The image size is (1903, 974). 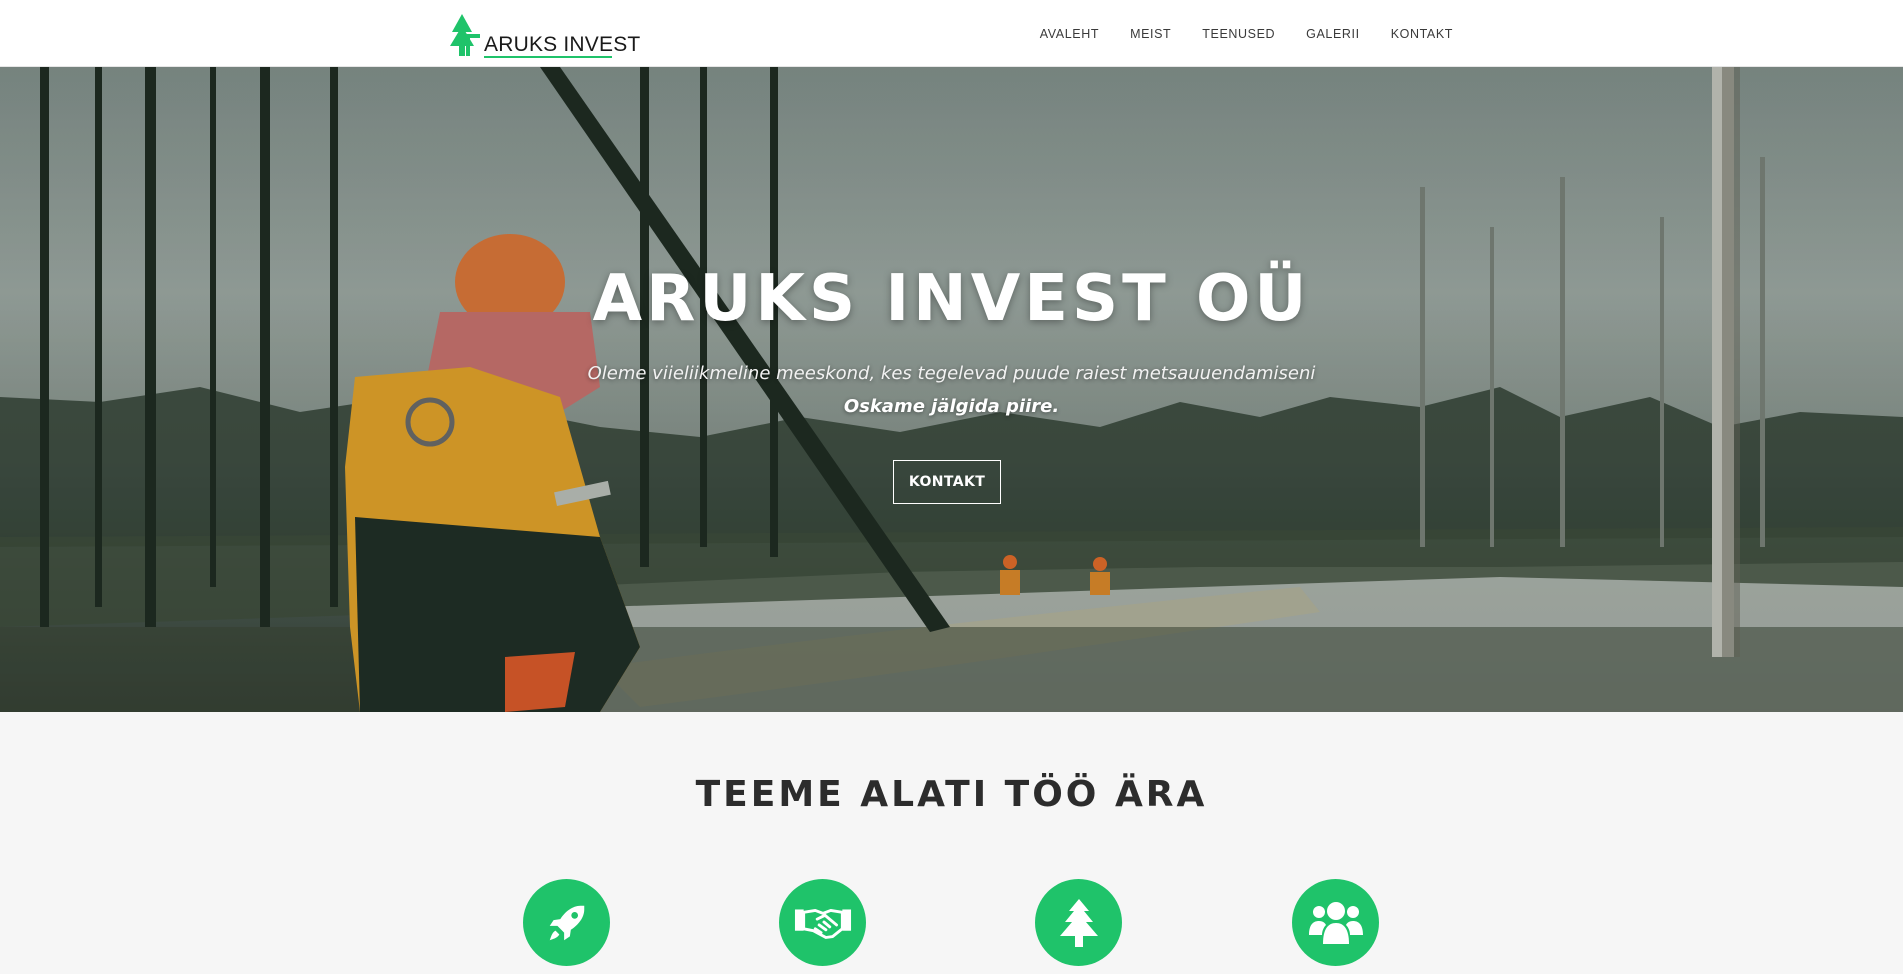 I want to click on hero-tagline: Oskame jälgida piire., so click(x=951, y=406).